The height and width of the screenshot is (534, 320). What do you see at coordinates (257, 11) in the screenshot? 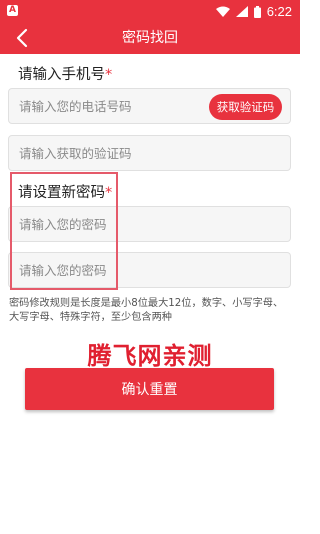
I see `battery-icon` at bounding box center [257, 11].